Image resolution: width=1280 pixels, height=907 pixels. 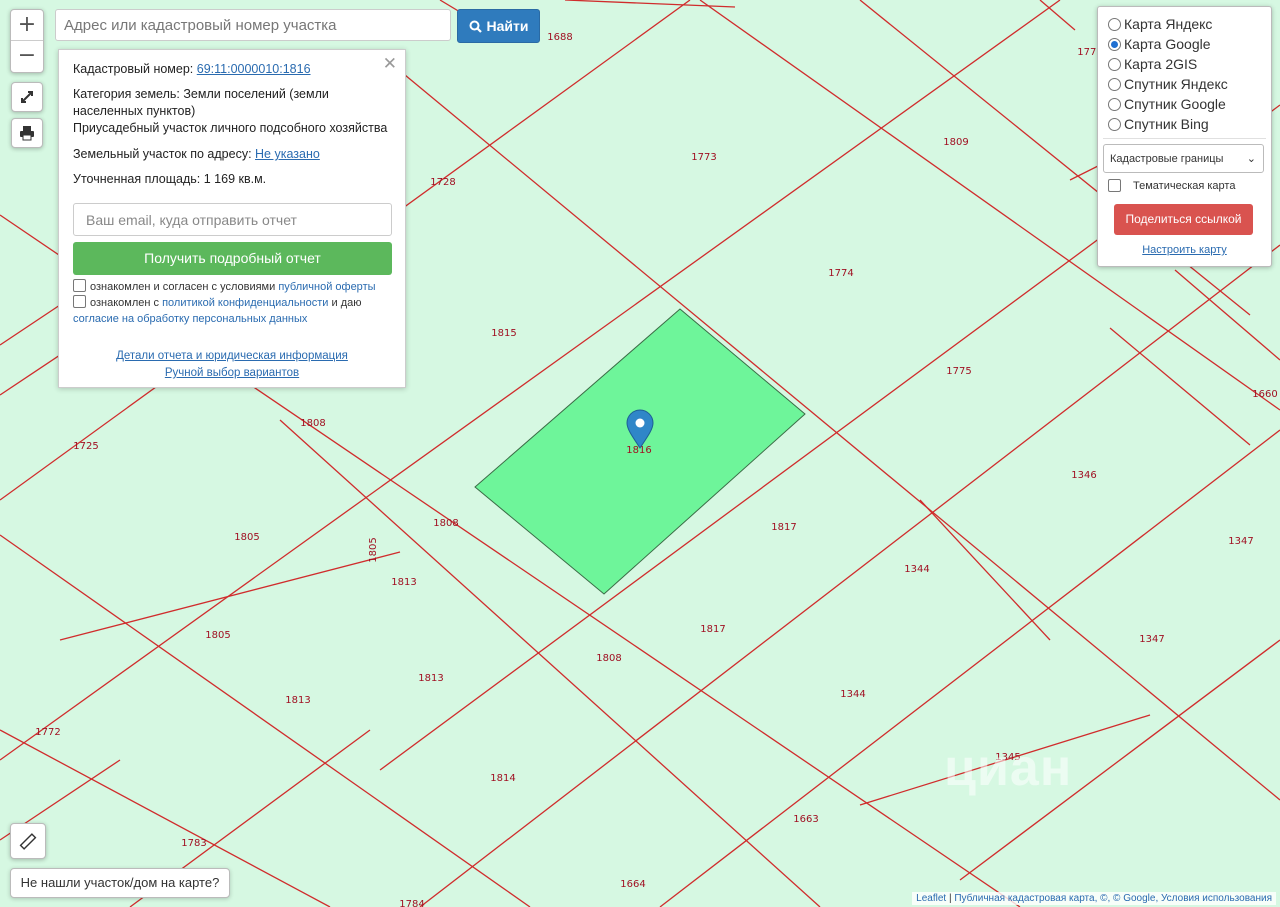 I want to click on layer-option-google-satellite: Спутник Google, so click(x=1167, y=104).